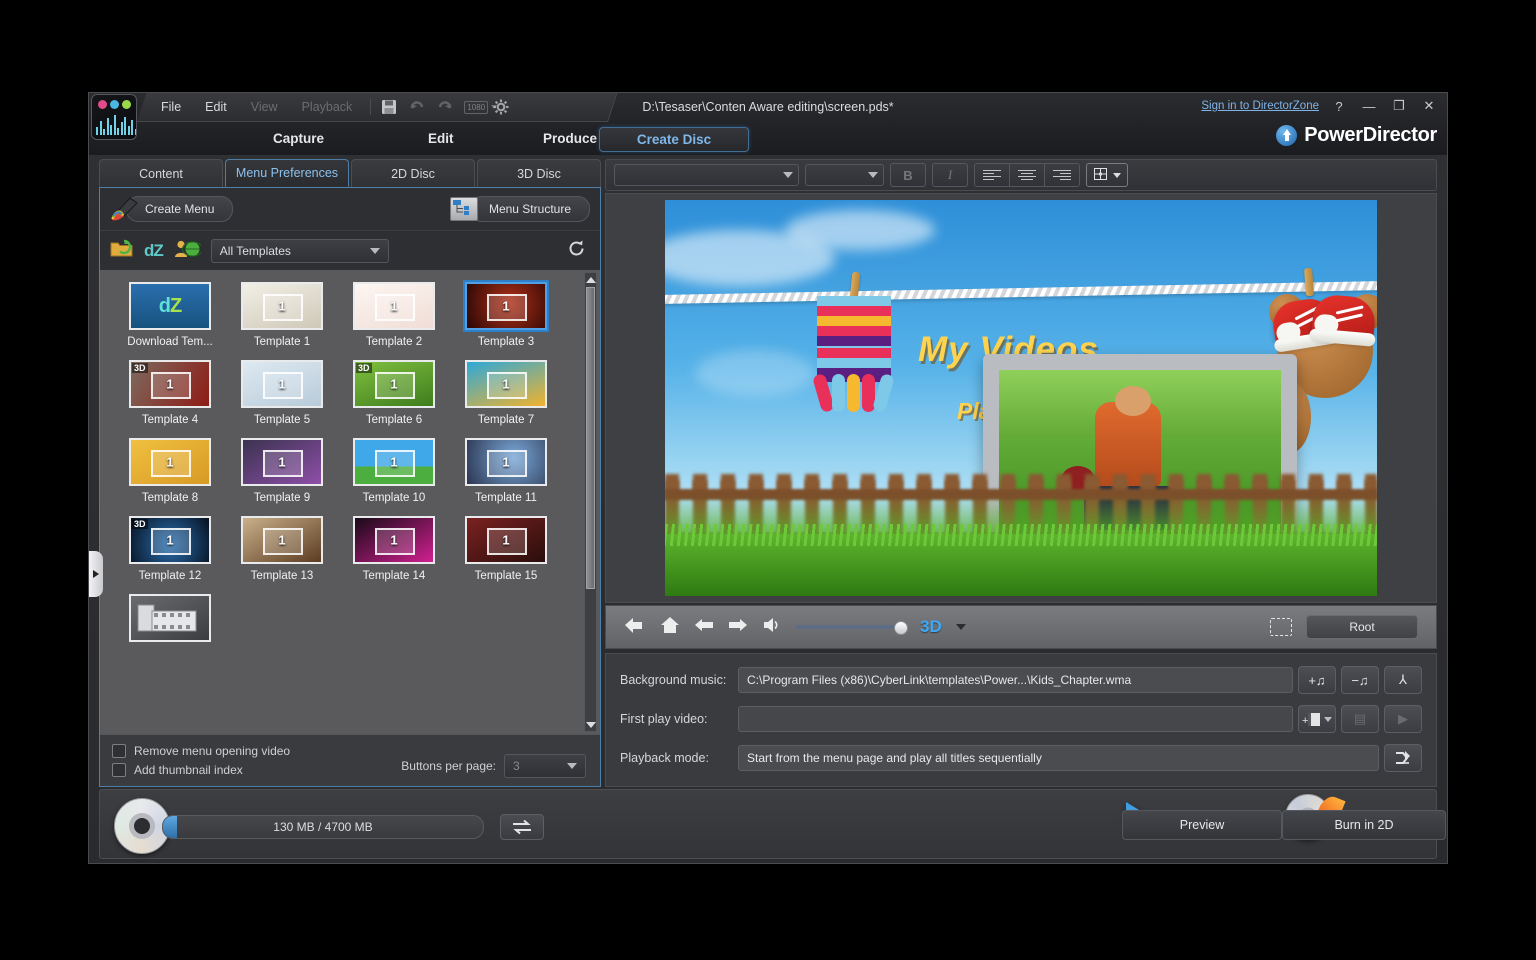 This screenshot has width=1536, height=960. Describe the element at coordinates (1027, 175) in the screenshot. I see `align-center-icon` at that location.